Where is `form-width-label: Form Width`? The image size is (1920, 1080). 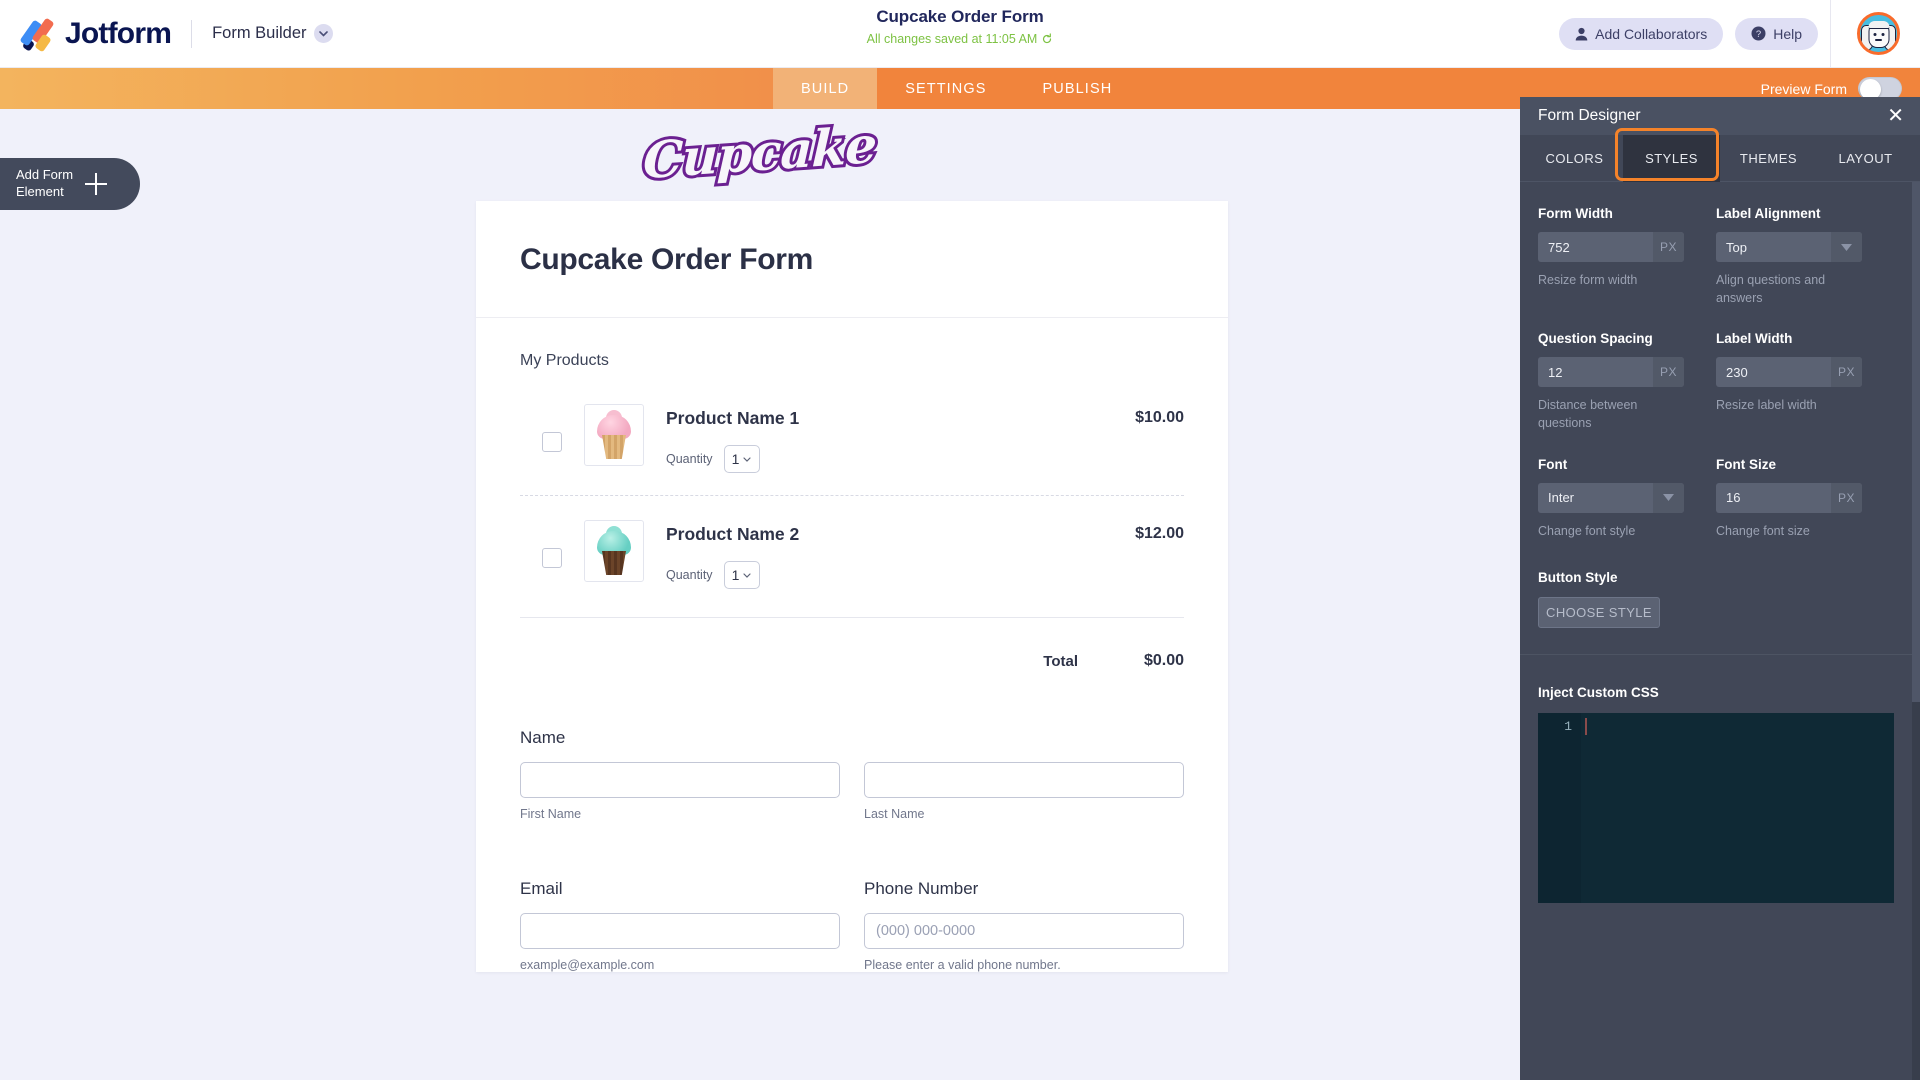 form-width-label: Form Width is located at coordinates (1575, 213).